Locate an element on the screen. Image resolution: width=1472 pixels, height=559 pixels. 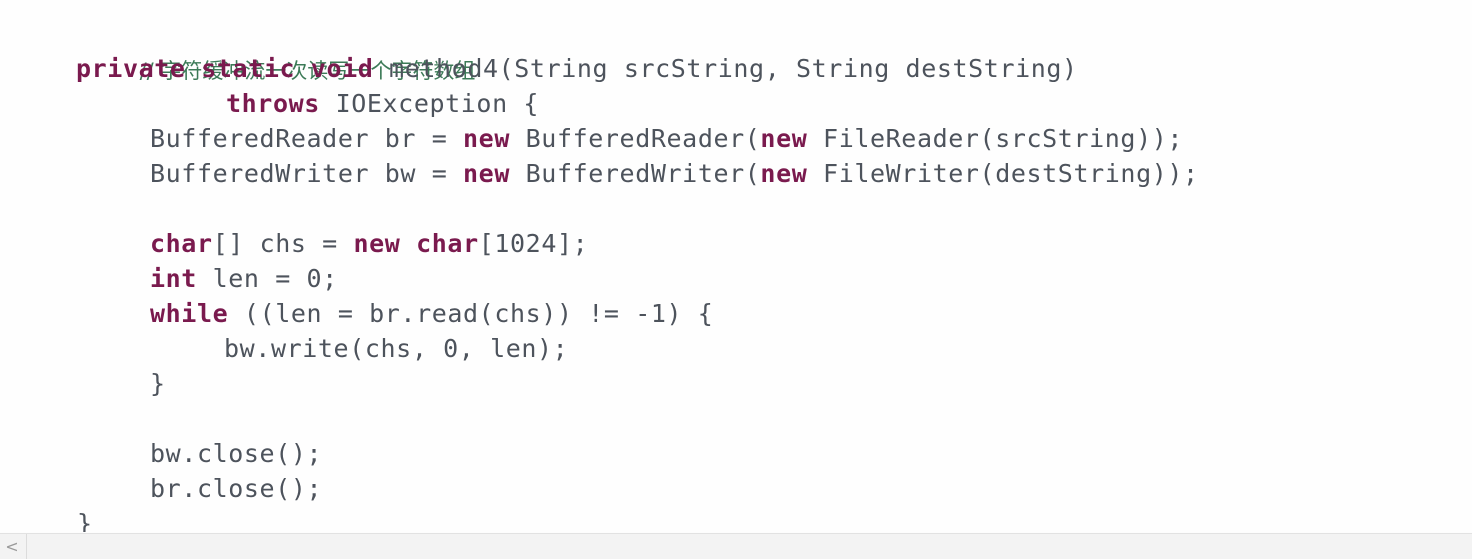
keyword-while: while is located at coordinates (189, 313).